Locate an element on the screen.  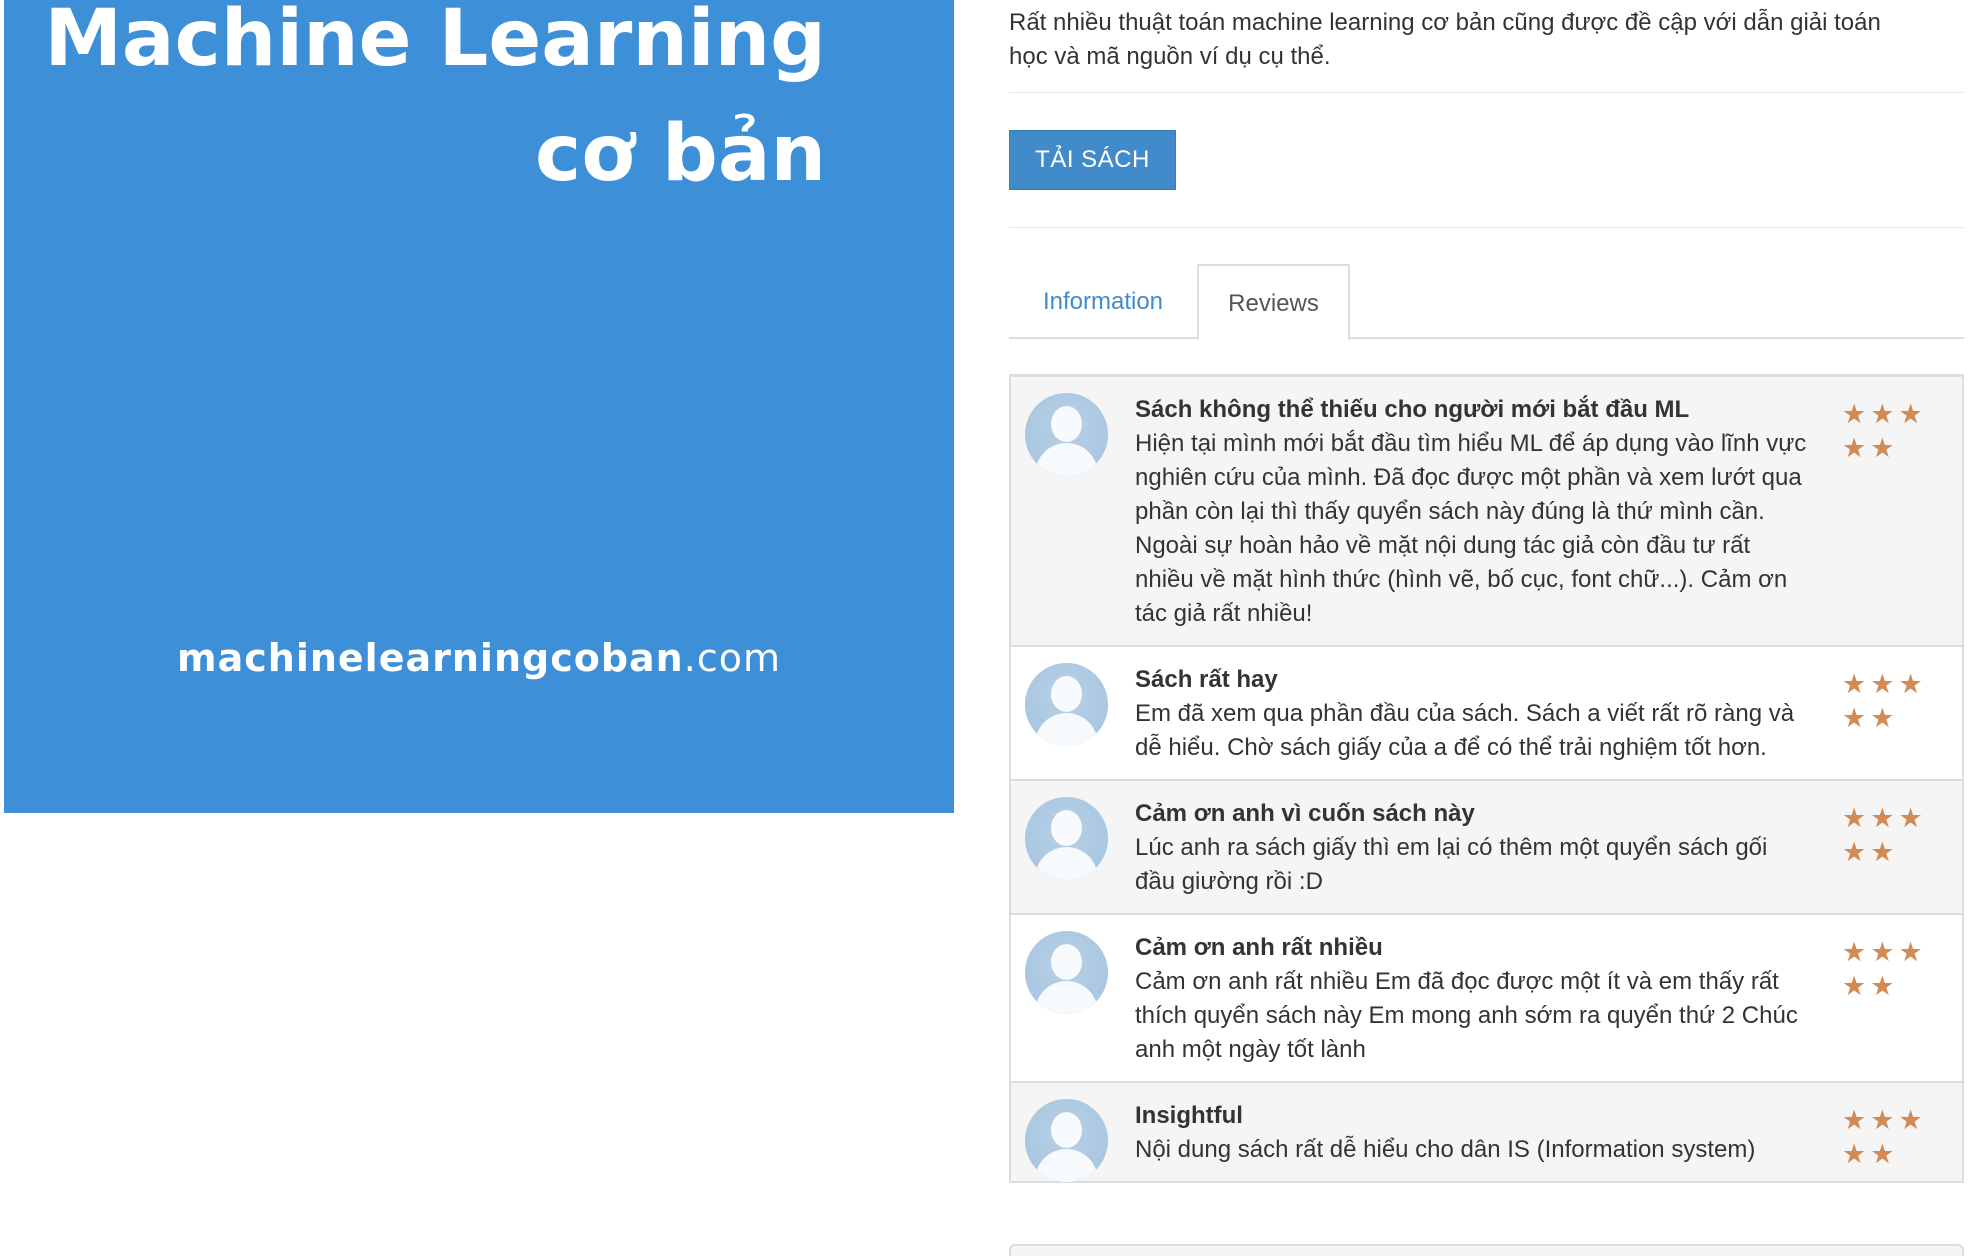
review-title: Cảm ơn anh rất nhiều is located at coordinates (1259, 947).